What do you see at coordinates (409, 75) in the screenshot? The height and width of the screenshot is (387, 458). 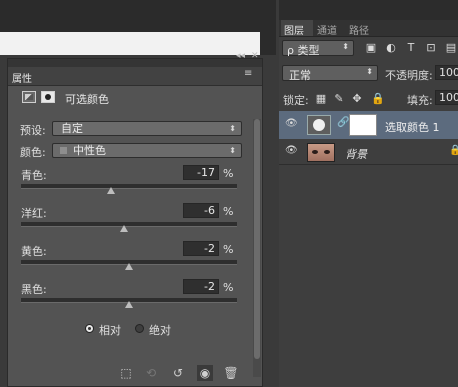 I see `opacity-label: 不透明度:` at bounding box center [409, 75].